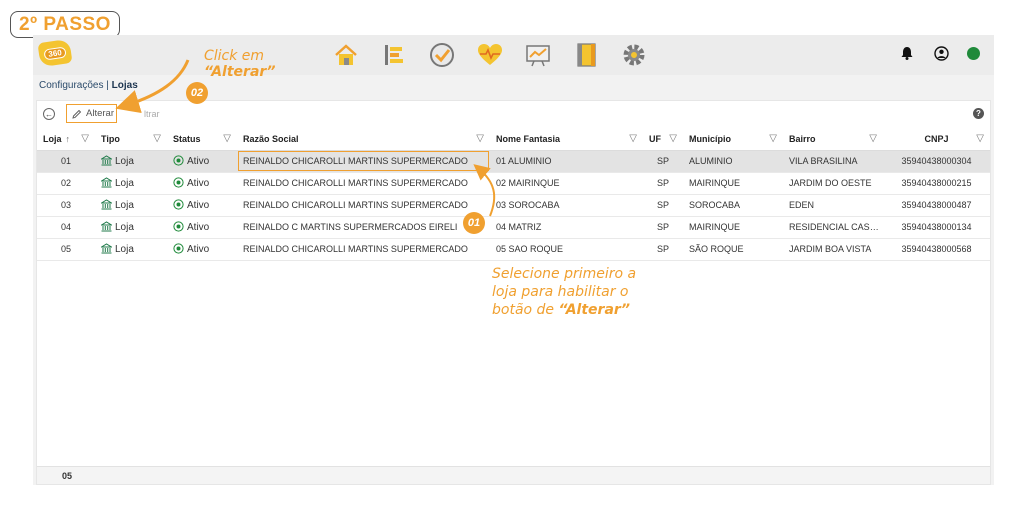 Image resolution: width=1024 pixels, height=523 pixels. I want to click on logo-text: 360, so click(55, 53).